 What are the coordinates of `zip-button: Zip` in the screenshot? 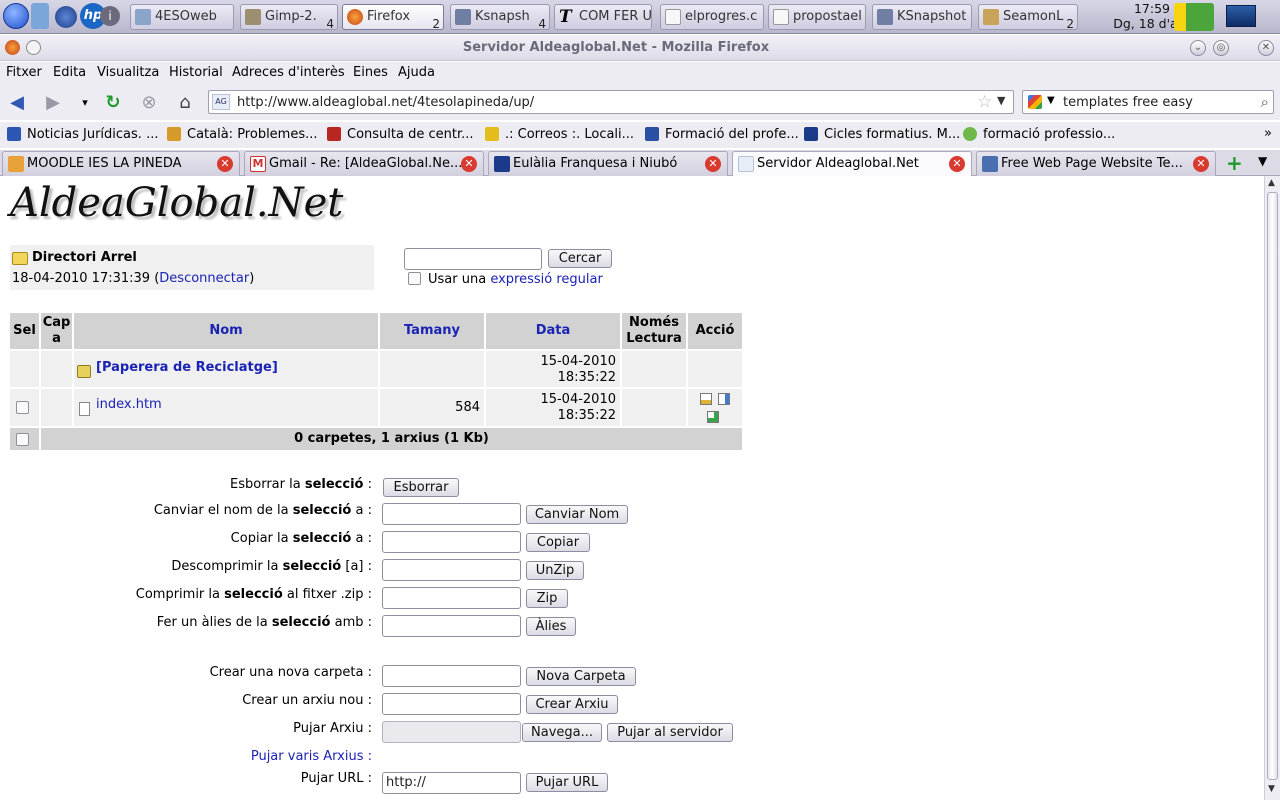 It's located at (547, 598).